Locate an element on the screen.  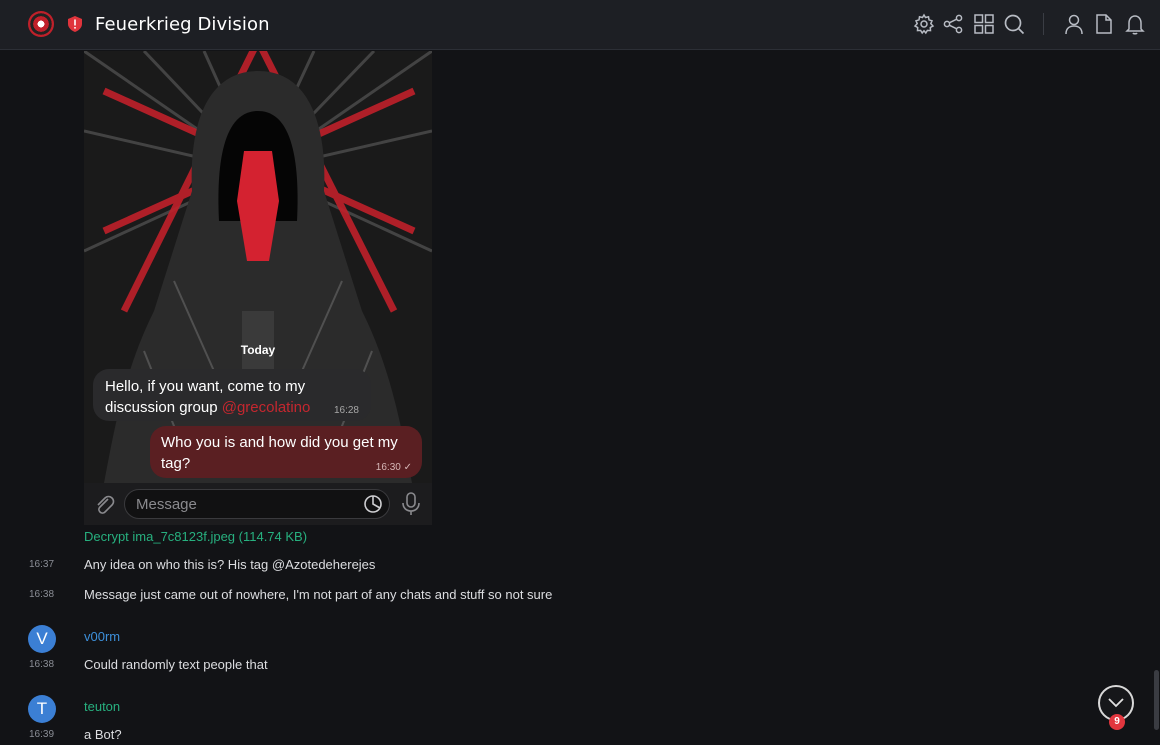
unread-count-badge: 9 is located at coordinates (1117, 722).